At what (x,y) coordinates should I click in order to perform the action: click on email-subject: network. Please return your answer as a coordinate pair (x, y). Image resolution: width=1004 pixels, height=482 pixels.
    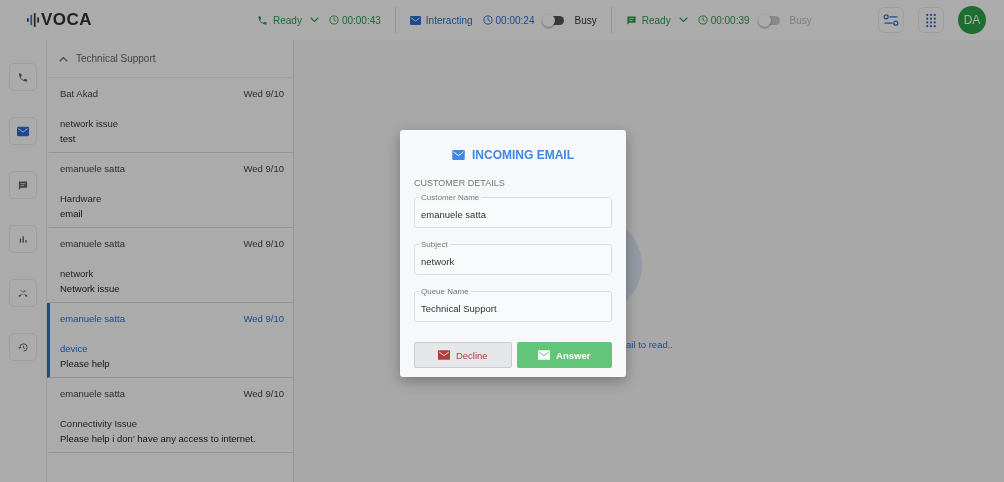
    Looking at the image, I should click on (77, 274).